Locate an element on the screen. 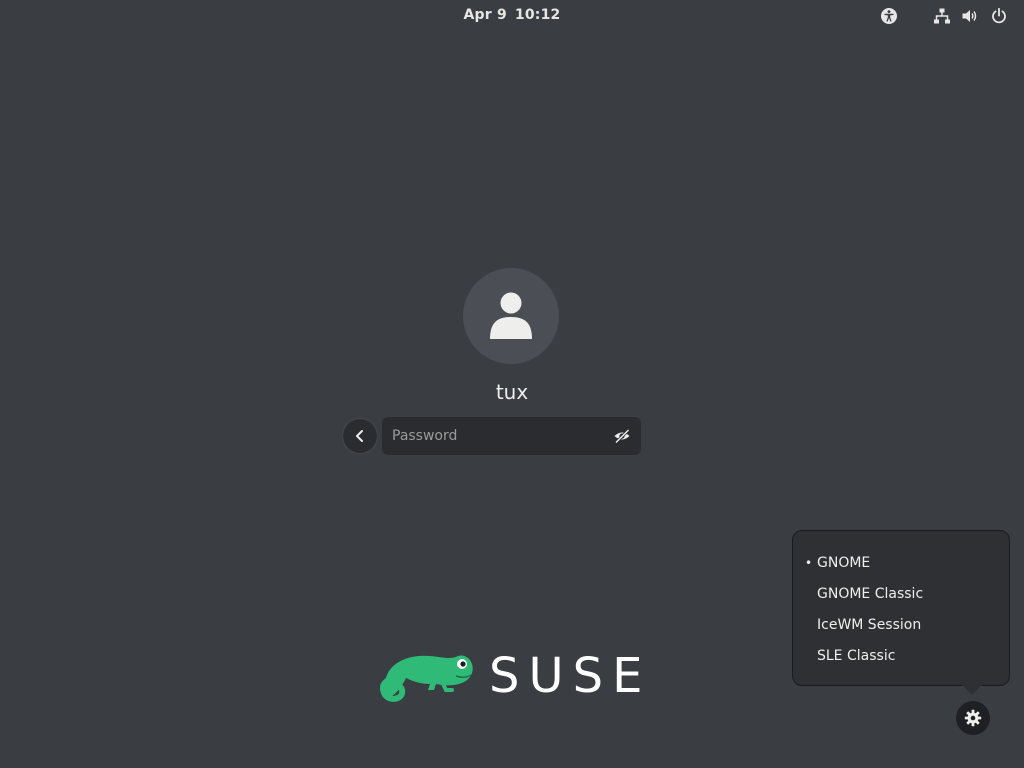 The image size is (1024, 768). network-icon is located at coordinates (942, 16).